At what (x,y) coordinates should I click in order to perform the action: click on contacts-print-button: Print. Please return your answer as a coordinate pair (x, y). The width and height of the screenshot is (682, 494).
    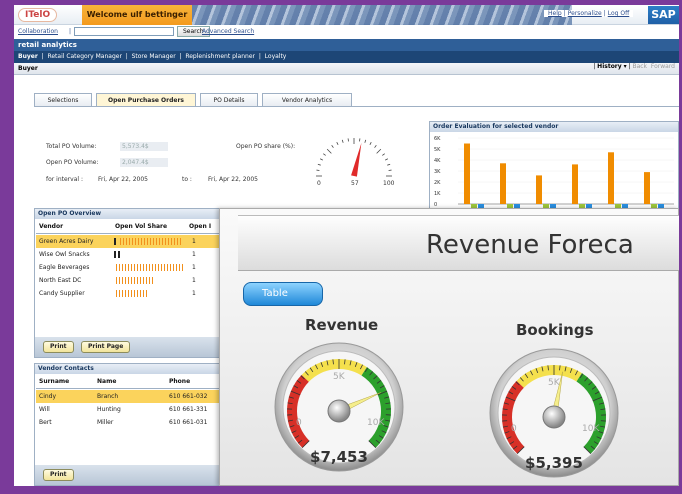
    Looking at the image, I should click on (58, 475).